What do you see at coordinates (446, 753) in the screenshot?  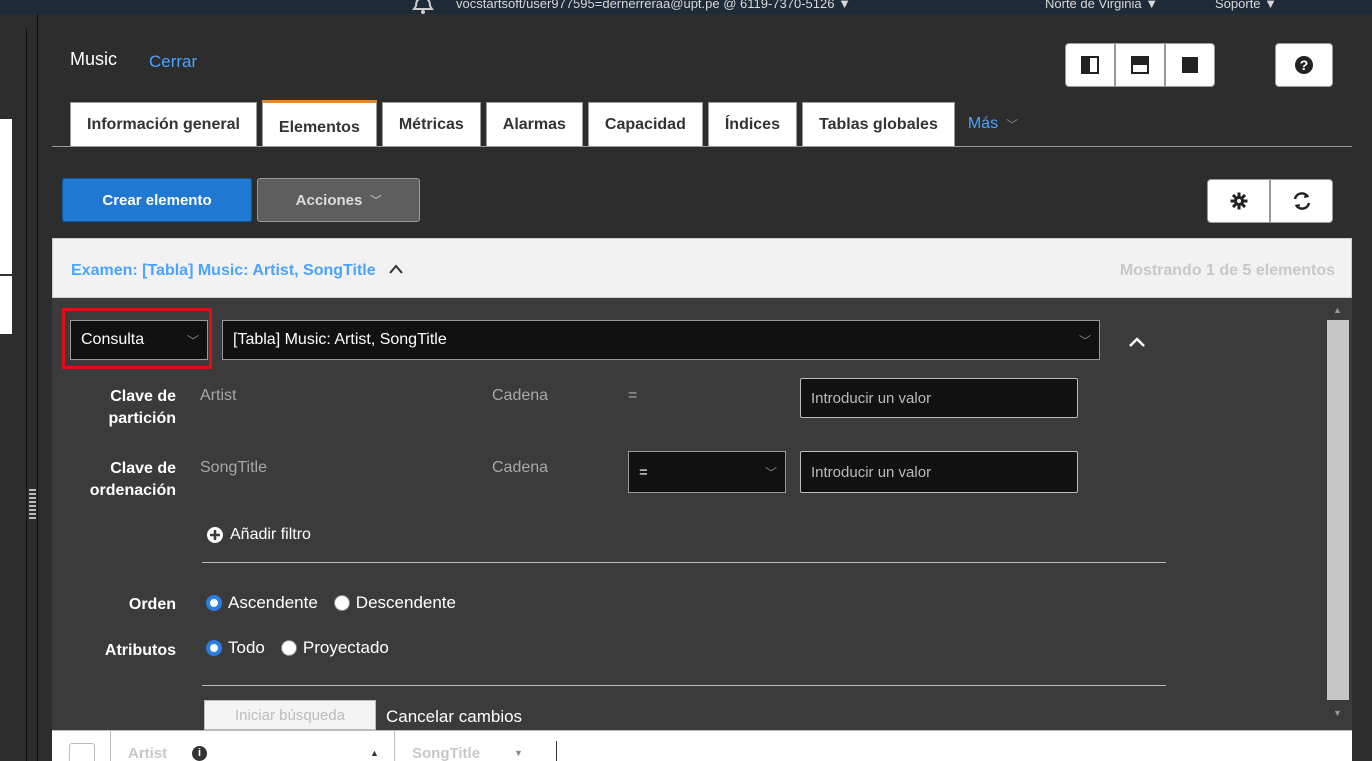 I see `column-header-songtitle: SongTitle` at bounding box center [446, 753].